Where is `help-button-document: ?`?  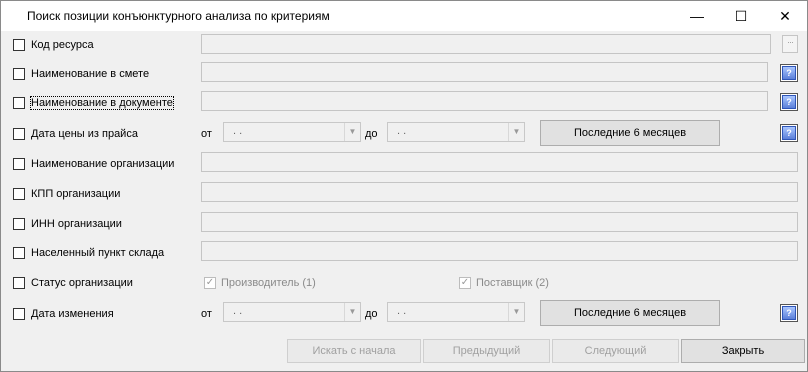
help-button-document: ? is located at coordinates (789, 102).